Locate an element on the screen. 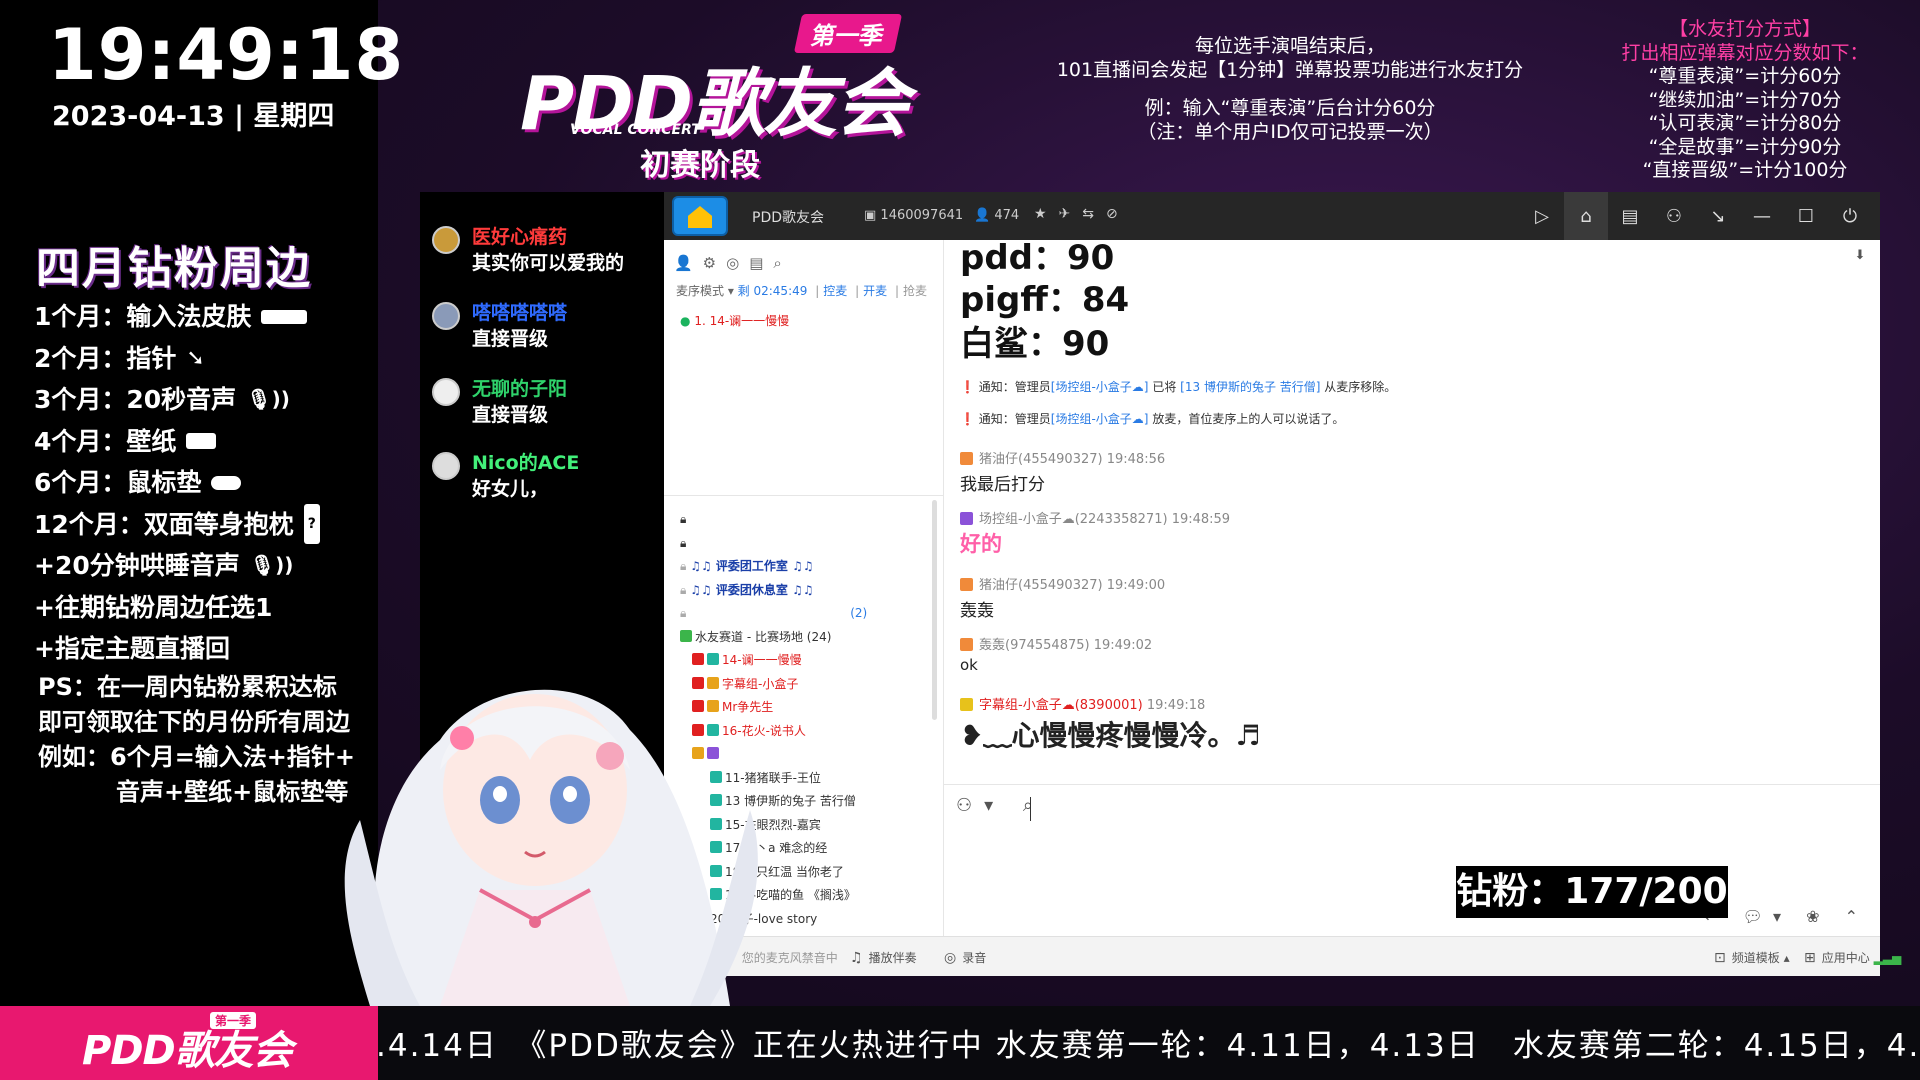 The image size is (1920, 1080). cursor-icon: ➘ is located at coordinates (195, 358).